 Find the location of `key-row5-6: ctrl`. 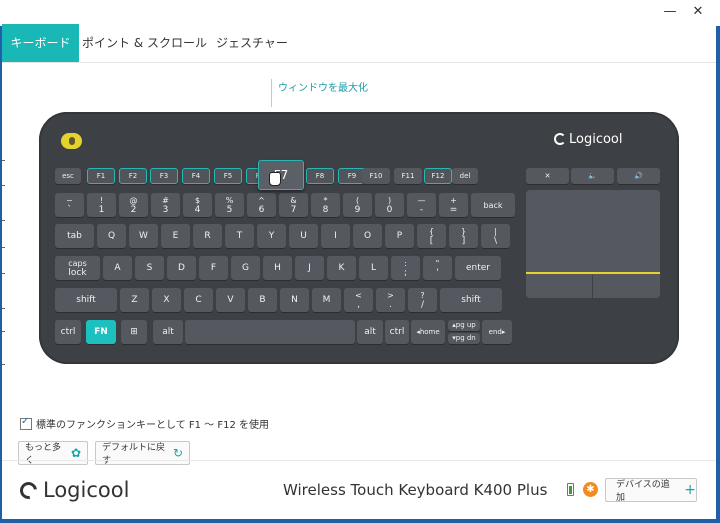

key-row5-6: ctrl is located at coordinates (397, 332).